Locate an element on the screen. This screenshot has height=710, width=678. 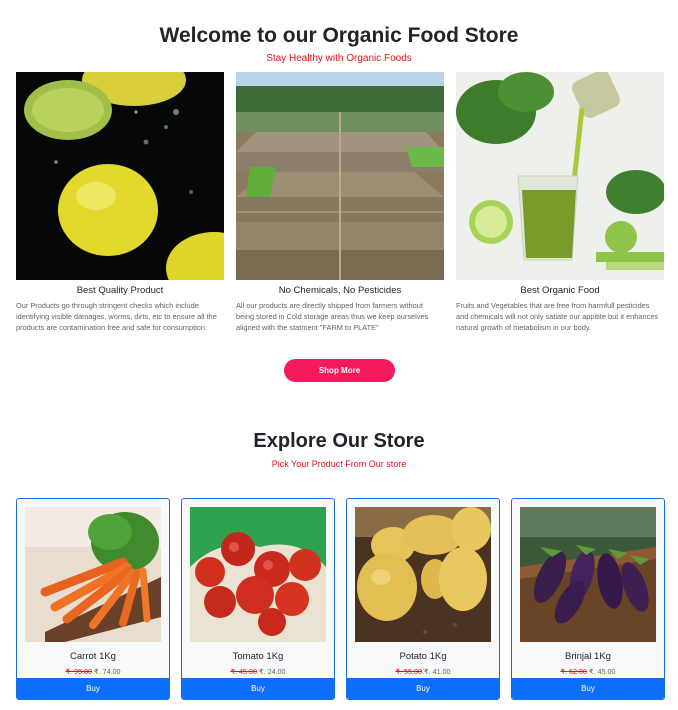
explore-subtitle: Pick Your Product From Our store is located at coordinates (339, 464).